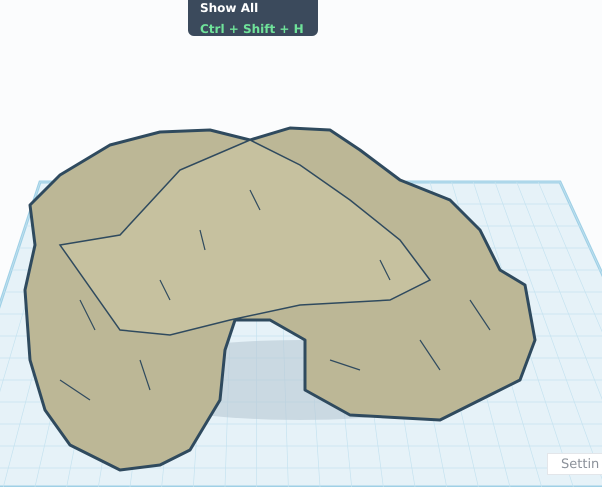  I want to click on tooltip-title: Show All, so click(230, 8).